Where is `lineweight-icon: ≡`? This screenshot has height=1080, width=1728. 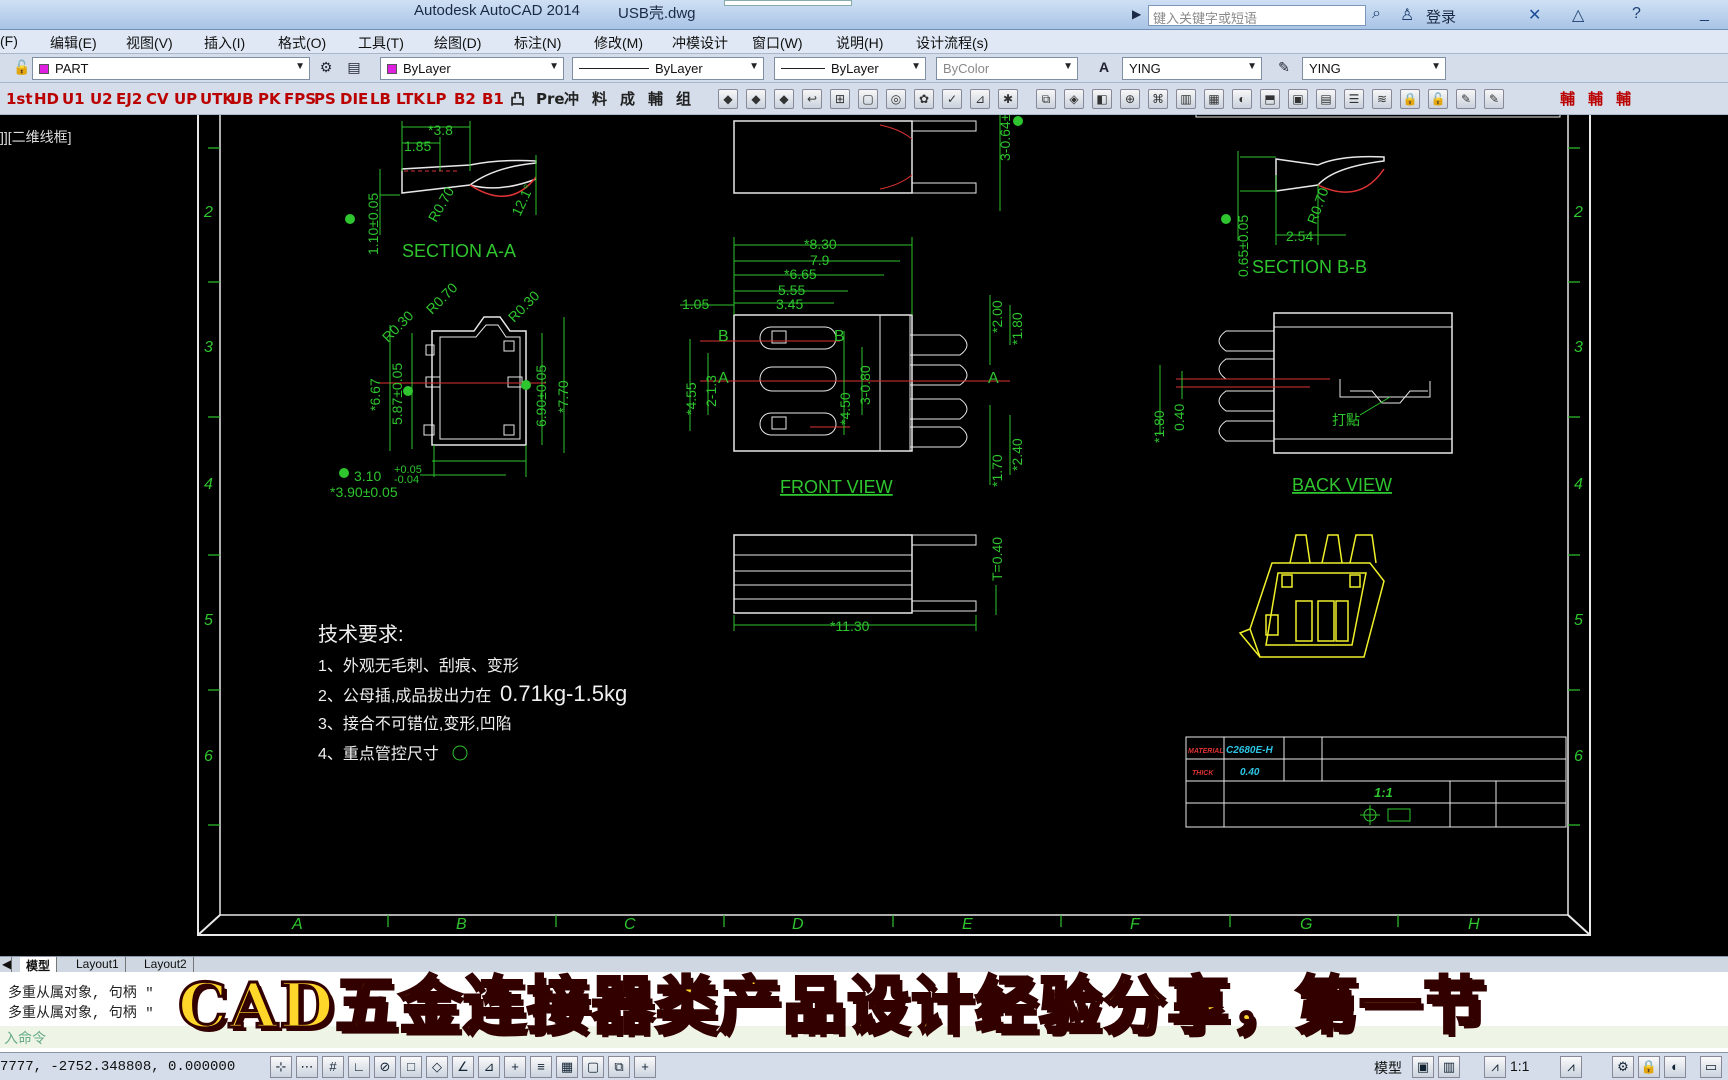
lineweight-icon: ≡ is located at coordinates (541, 1067).